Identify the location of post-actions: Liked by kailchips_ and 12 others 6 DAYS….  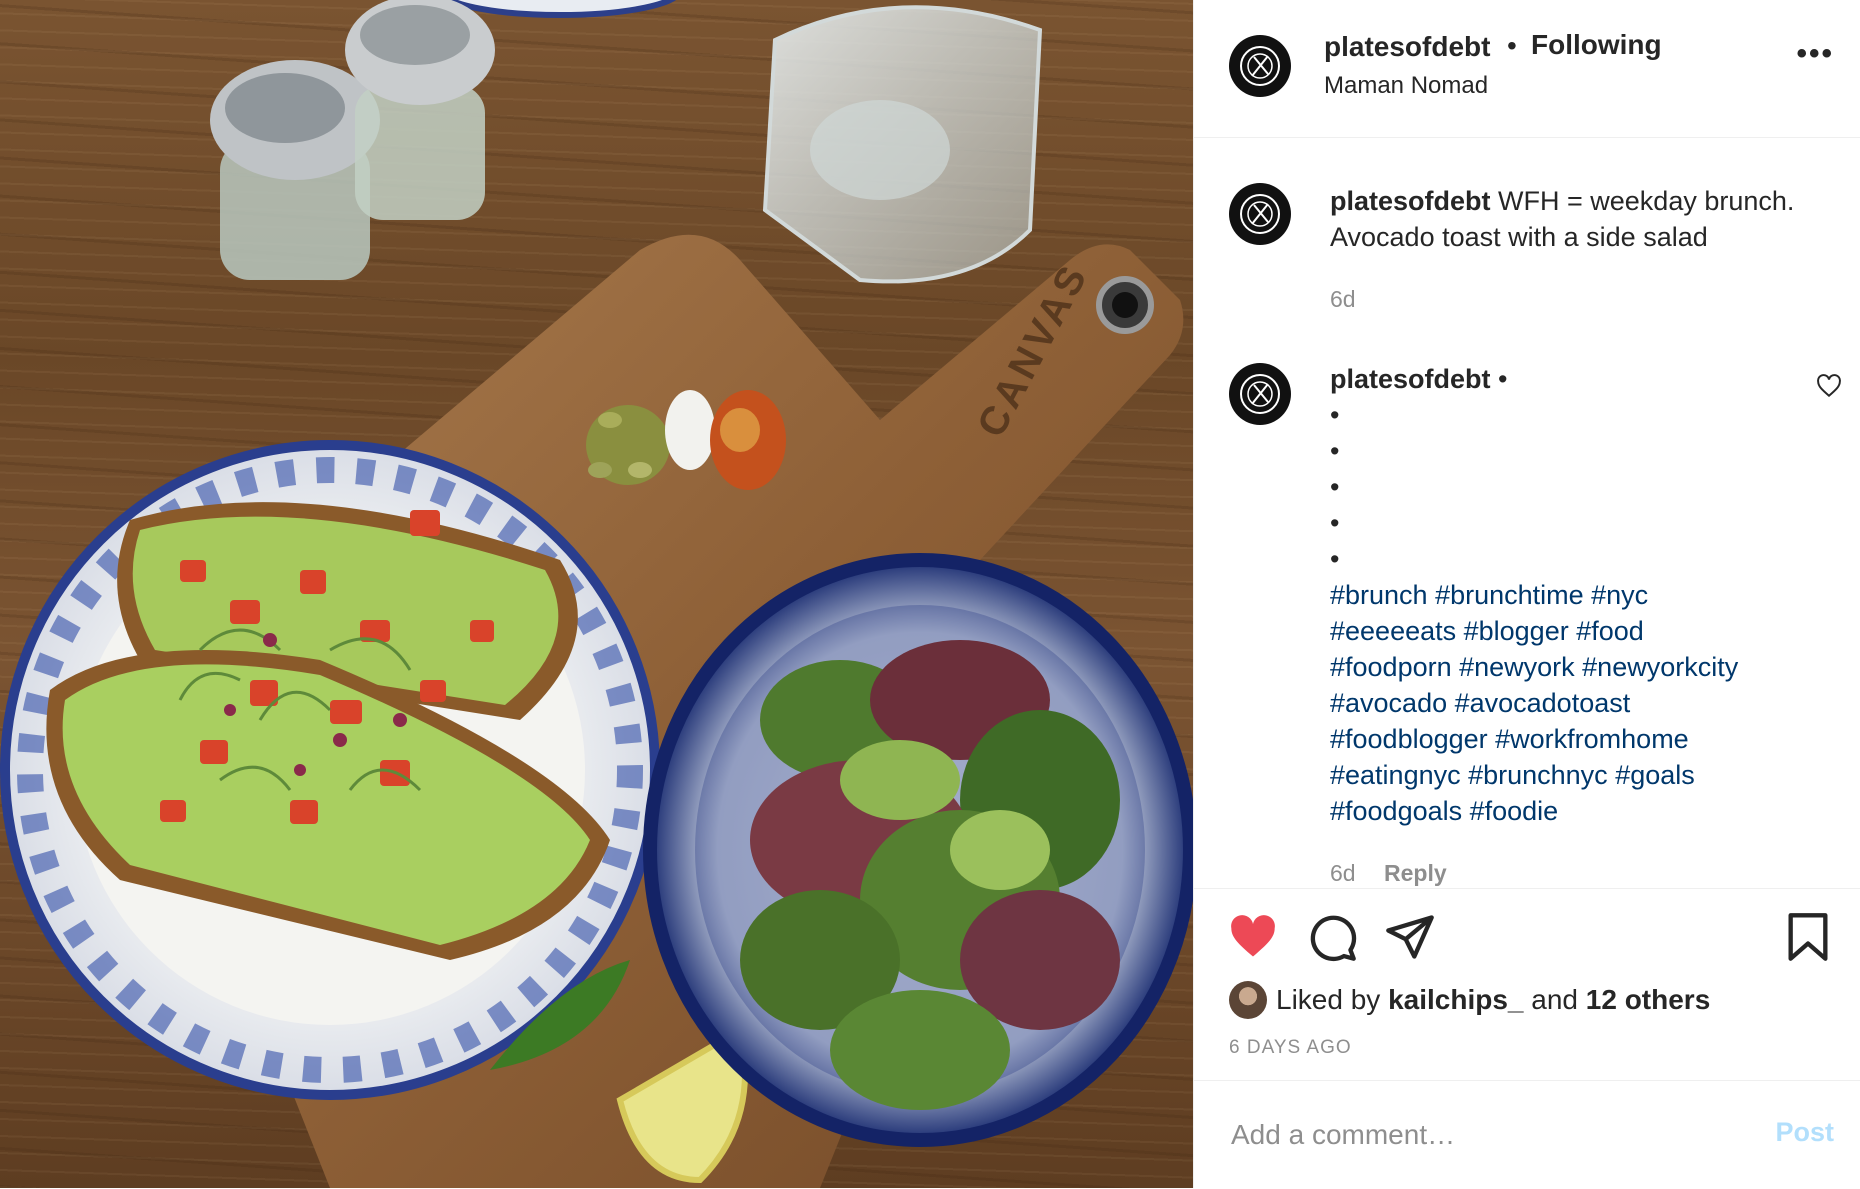
(1527, 984).